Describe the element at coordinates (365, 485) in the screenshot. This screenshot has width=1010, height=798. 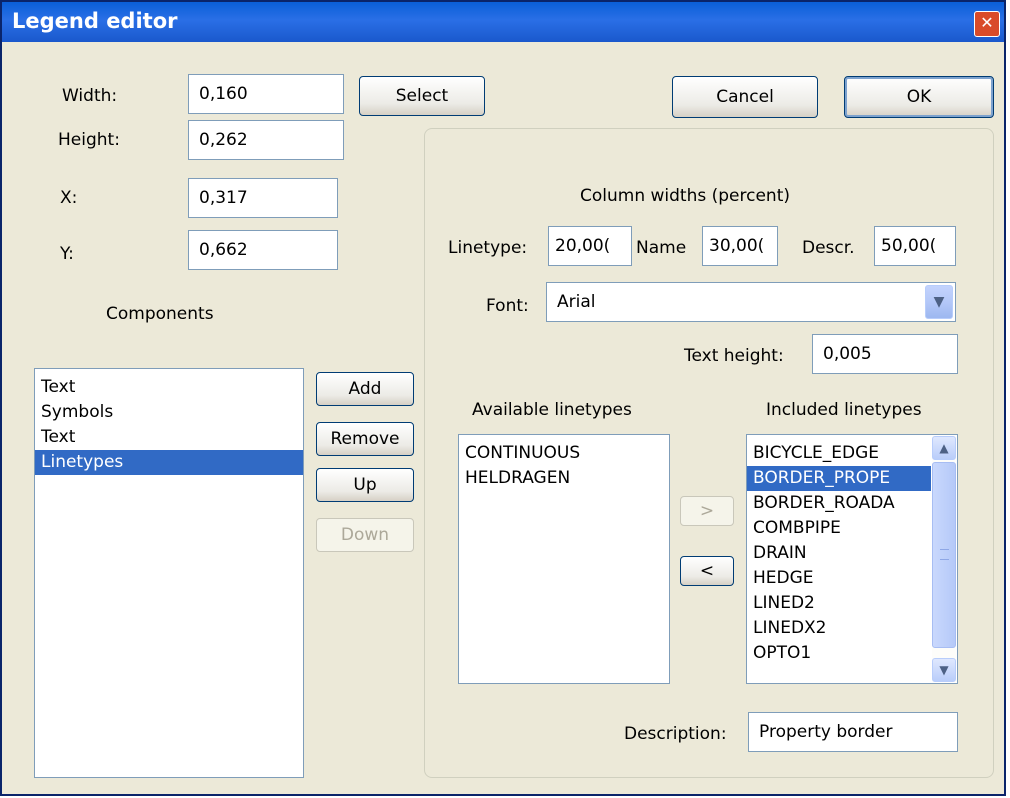
I see `up-button: Up` at that location.